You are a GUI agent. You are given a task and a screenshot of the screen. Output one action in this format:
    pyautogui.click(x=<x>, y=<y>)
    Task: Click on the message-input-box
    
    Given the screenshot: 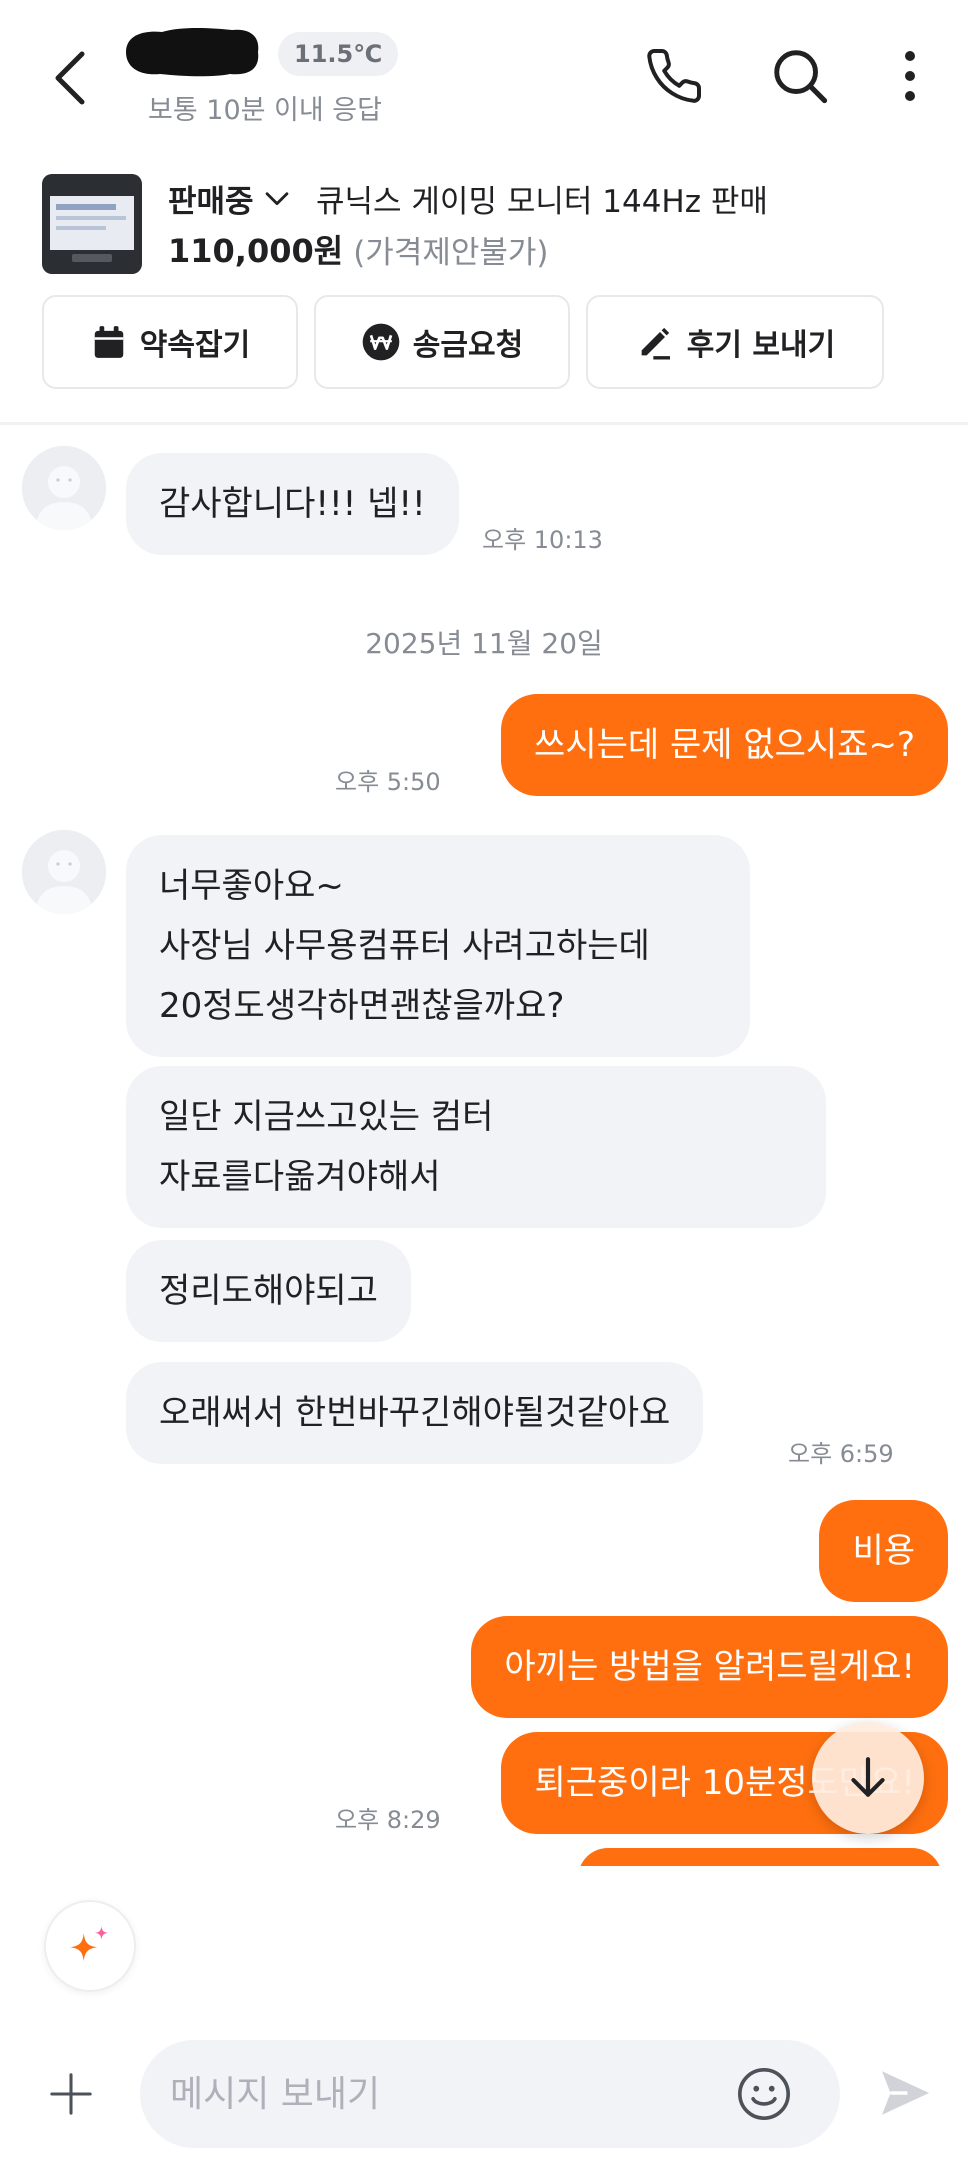 What is the action you would take?
    pyautogui.click(x=490, y=2094)
    